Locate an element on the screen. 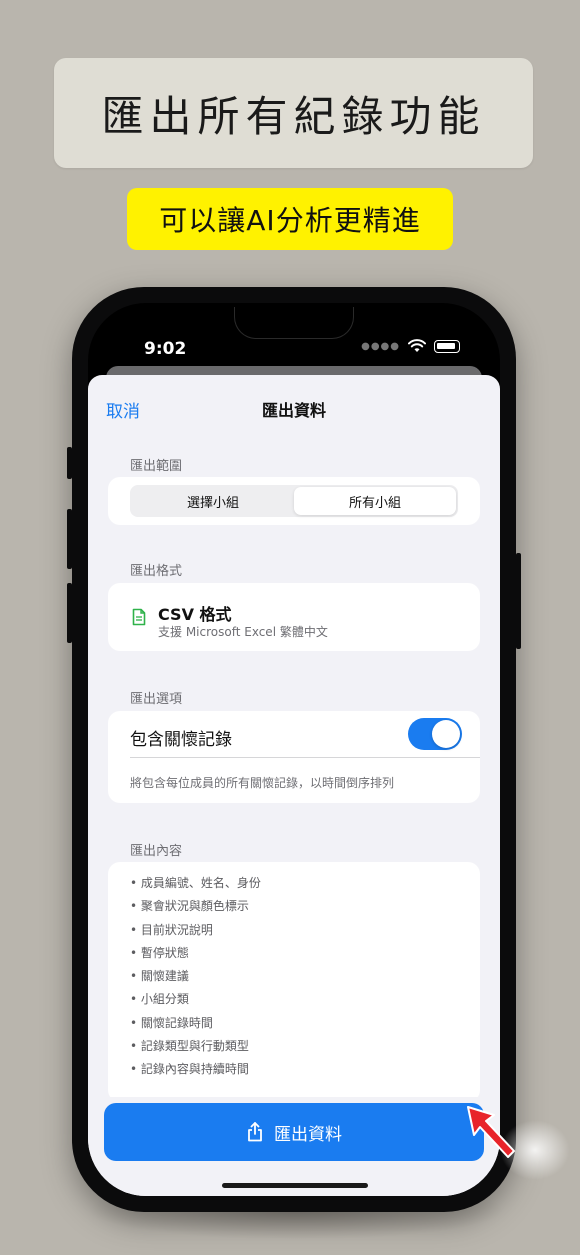  battery-icon is located at coordinates (447, 346).